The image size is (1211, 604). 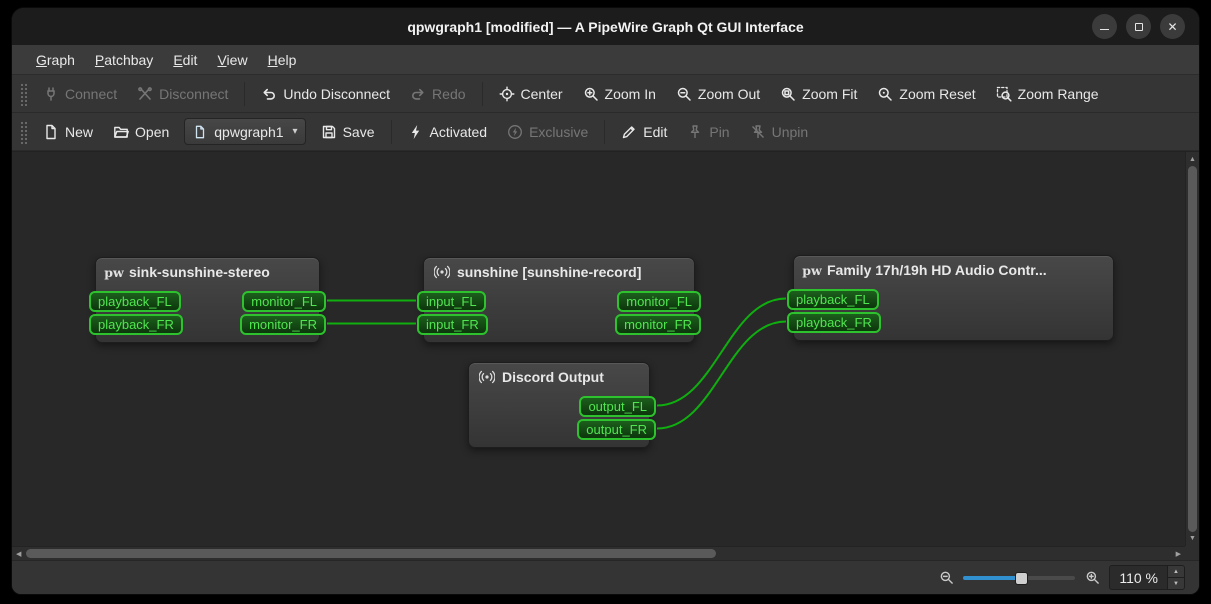 I want to click on port-row: playback_FL monitor_FL, so click(x=207, y=301).